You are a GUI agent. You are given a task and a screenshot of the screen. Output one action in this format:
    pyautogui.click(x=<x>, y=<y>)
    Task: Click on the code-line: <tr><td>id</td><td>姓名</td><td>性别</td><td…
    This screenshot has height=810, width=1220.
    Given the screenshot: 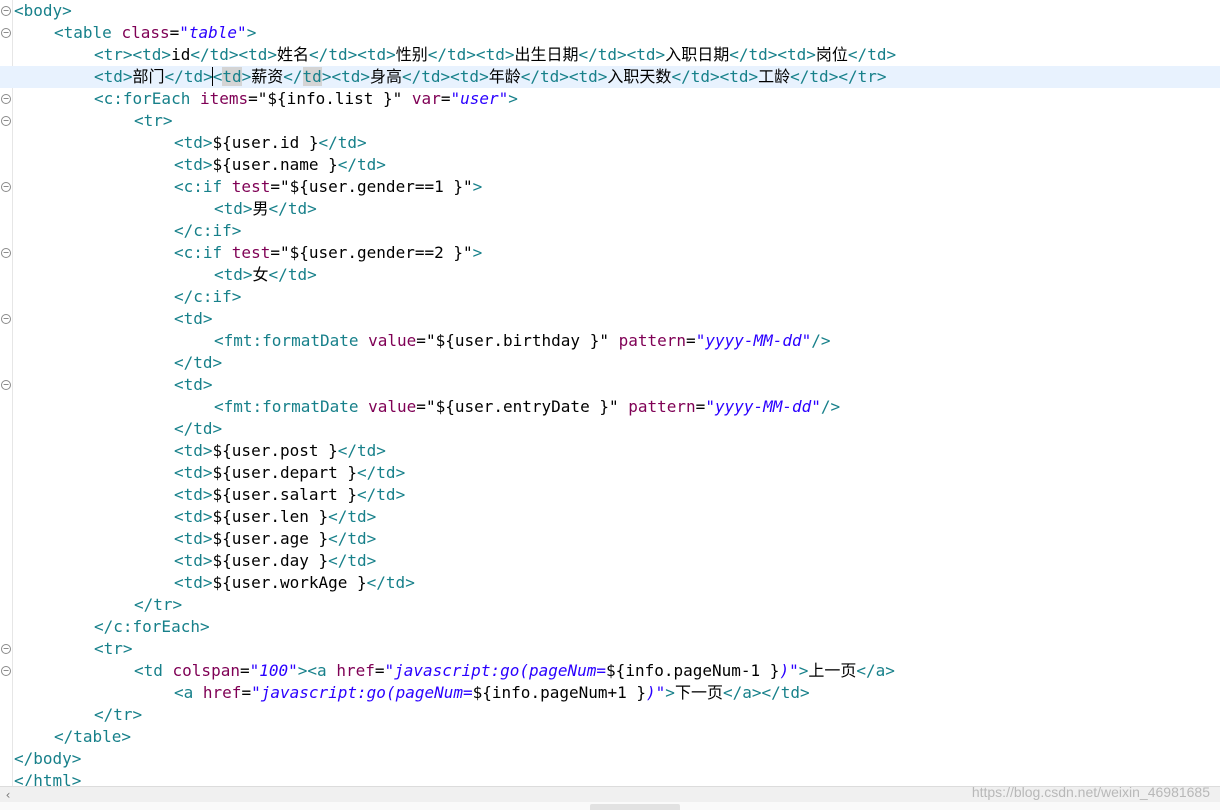 What is the action you would take?
    pyautogui.click(x=610, y=55)
    